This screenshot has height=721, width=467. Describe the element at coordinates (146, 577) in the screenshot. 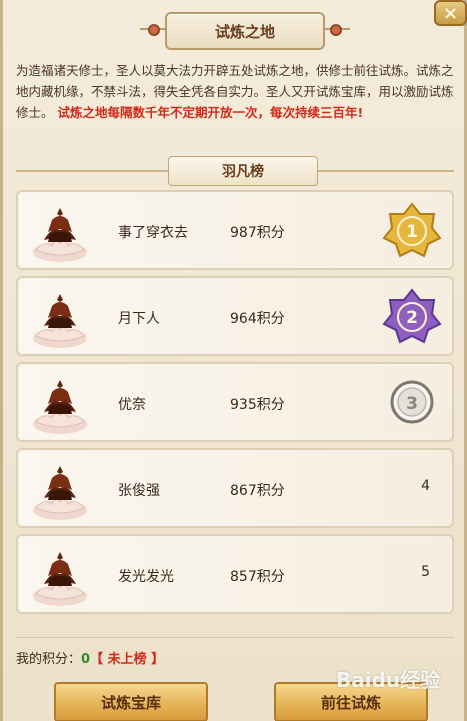

I see `player-name: 发光发光` at that location.